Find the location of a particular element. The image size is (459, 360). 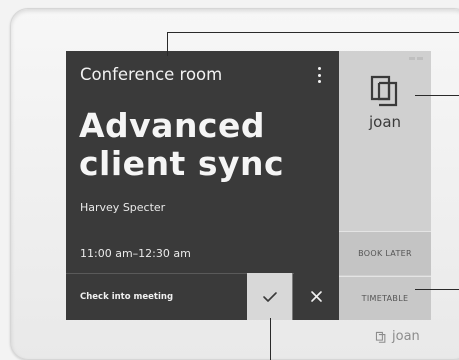

confirm-checkin-button is located at coordinates (270, 296).